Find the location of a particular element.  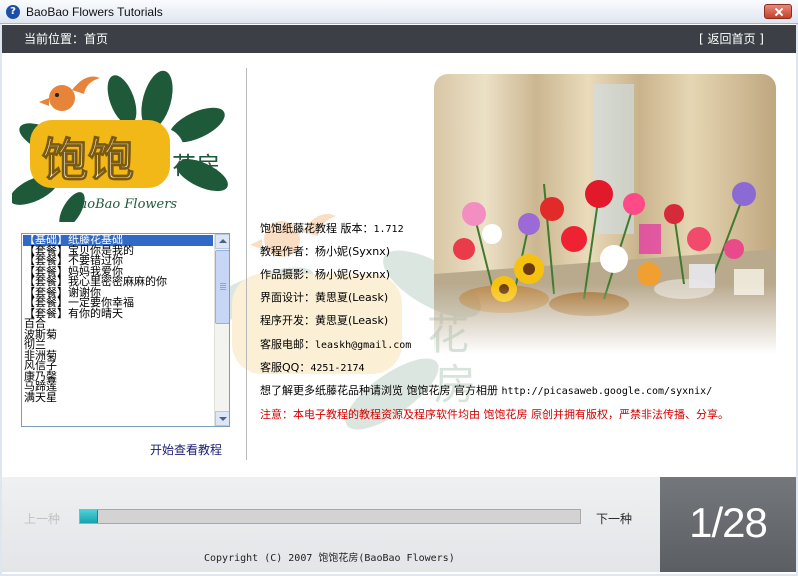

copyright-text: Copyright (C) 2007 饱饱花房(BaoBao Flowers) is located at coordinates (329, 558).